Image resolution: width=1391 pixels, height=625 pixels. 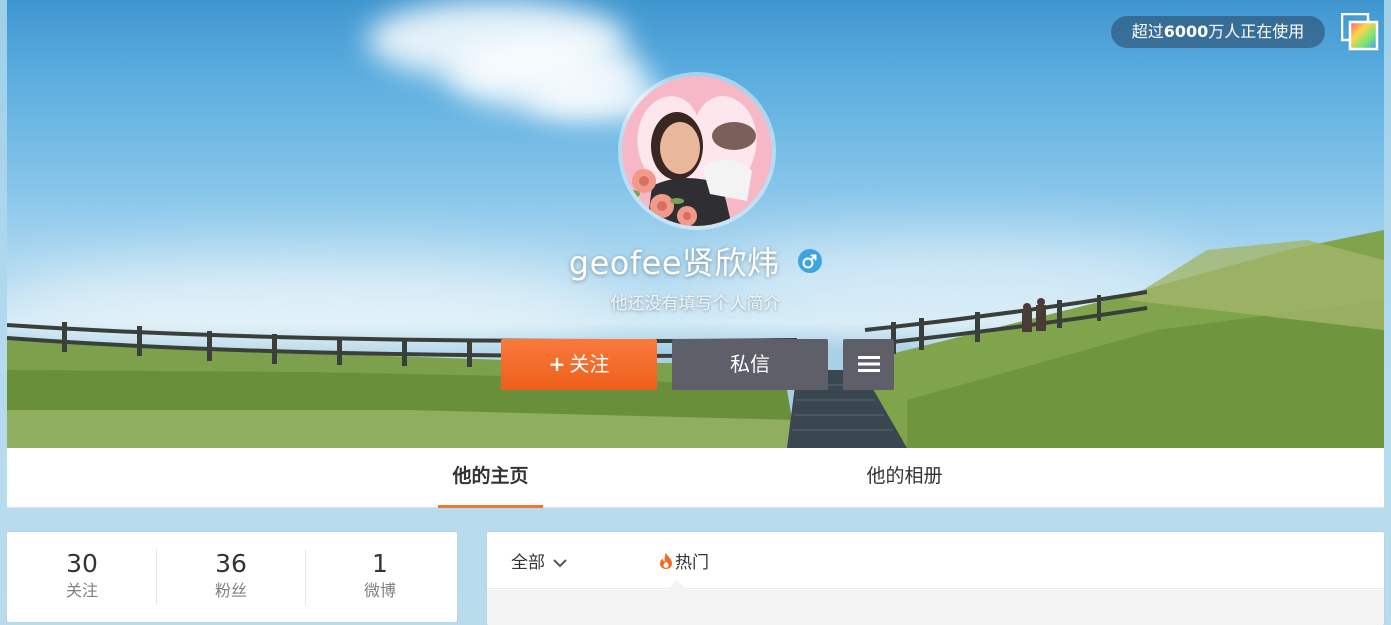 I want to click on follow-label: 关注, so click(x=589, y=364).